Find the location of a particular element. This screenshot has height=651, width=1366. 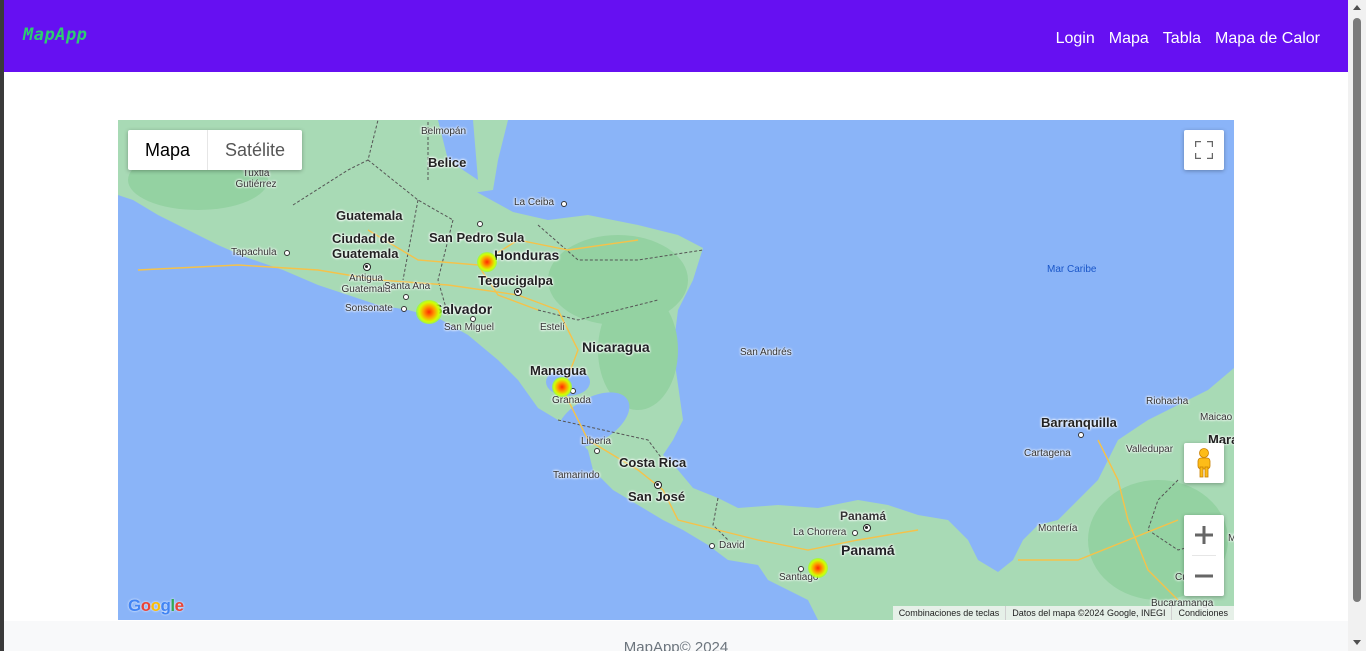

label-honduras: Honduras is located at coordinates (527, 255).